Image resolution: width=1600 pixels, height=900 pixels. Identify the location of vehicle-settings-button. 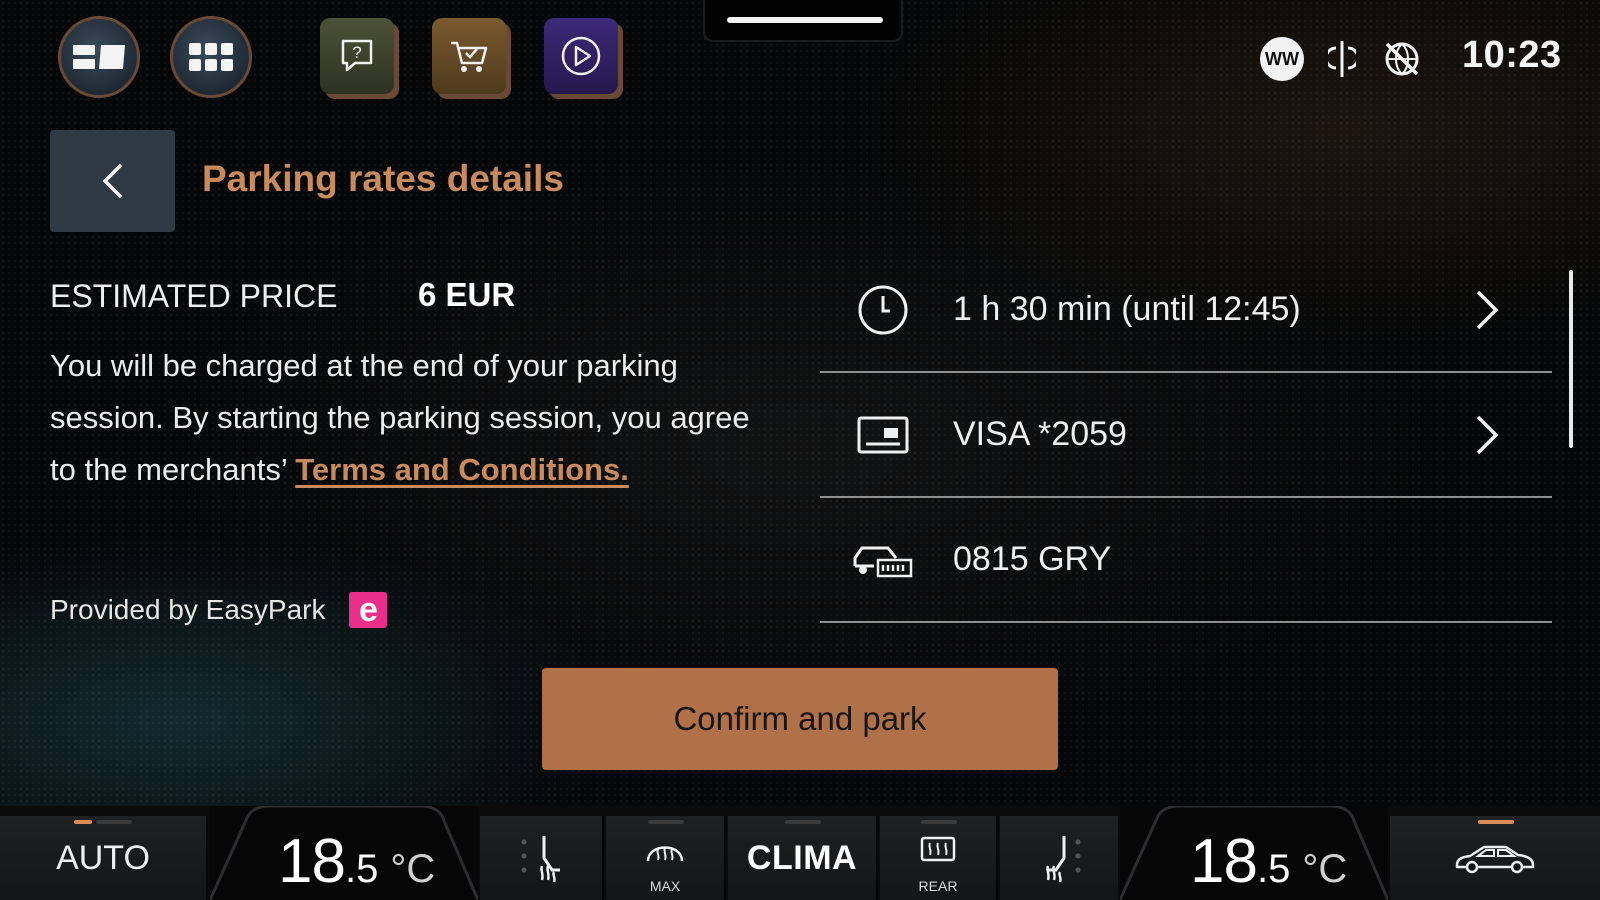
(1495, 858).